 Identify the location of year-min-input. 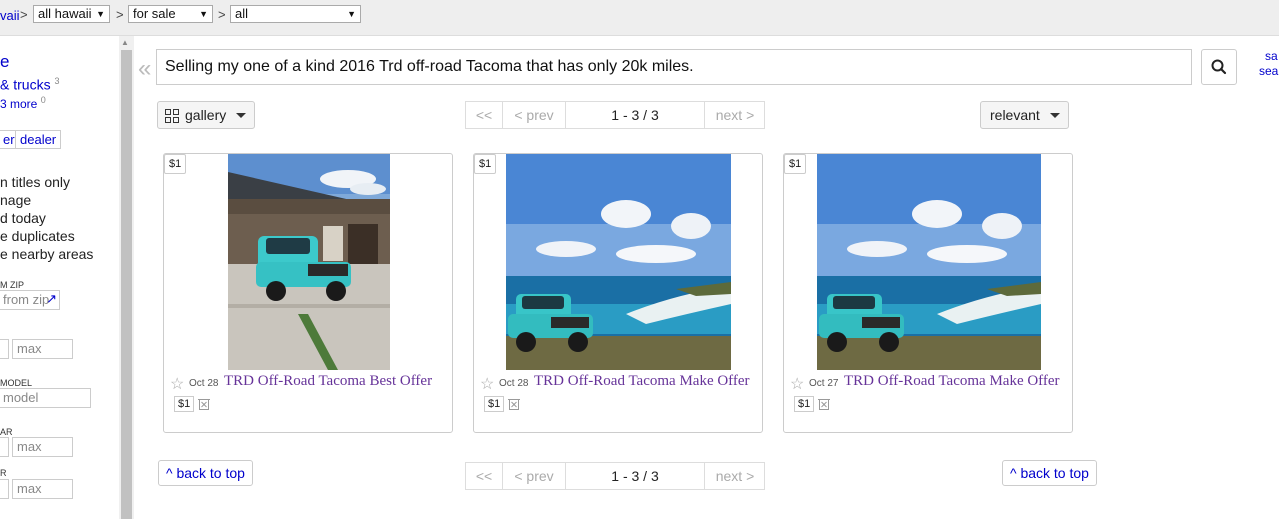
(4, 447).